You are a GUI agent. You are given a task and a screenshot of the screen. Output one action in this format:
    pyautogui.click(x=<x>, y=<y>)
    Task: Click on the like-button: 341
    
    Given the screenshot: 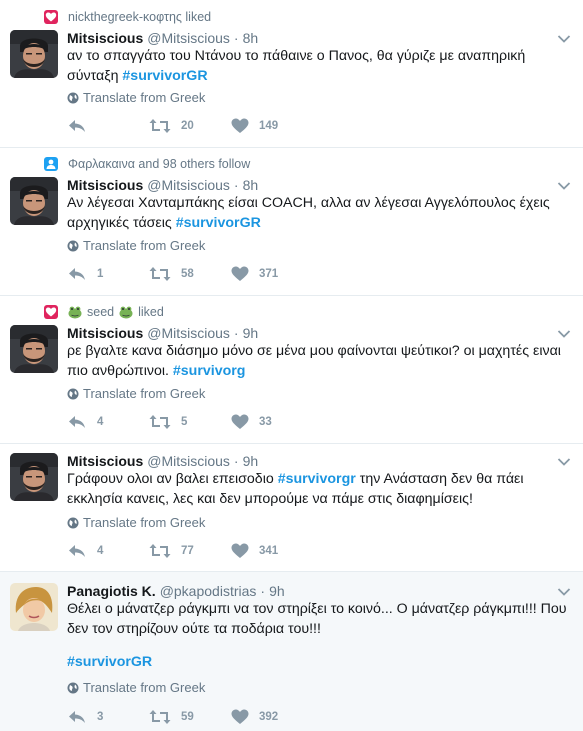 What is the action you would take?
    pyautogui.click(x=254, y=551)
    